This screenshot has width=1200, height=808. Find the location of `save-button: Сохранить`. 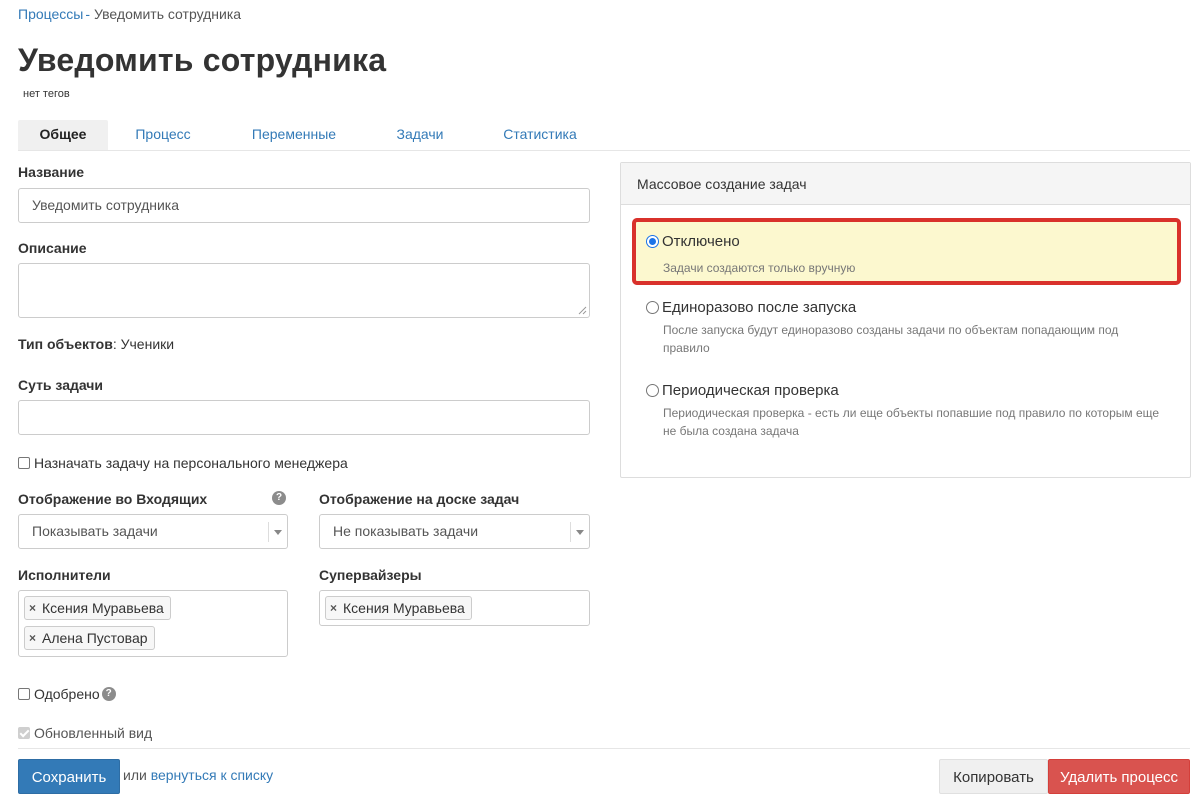

save-button: Сохранить is located at coordinates (69, 776).